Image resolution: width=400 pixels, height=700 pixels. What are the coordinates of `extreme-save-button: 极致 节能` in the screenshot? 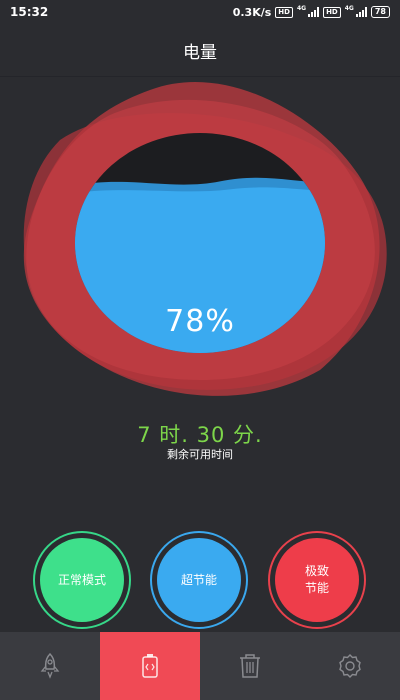 It's located at (317, 580).